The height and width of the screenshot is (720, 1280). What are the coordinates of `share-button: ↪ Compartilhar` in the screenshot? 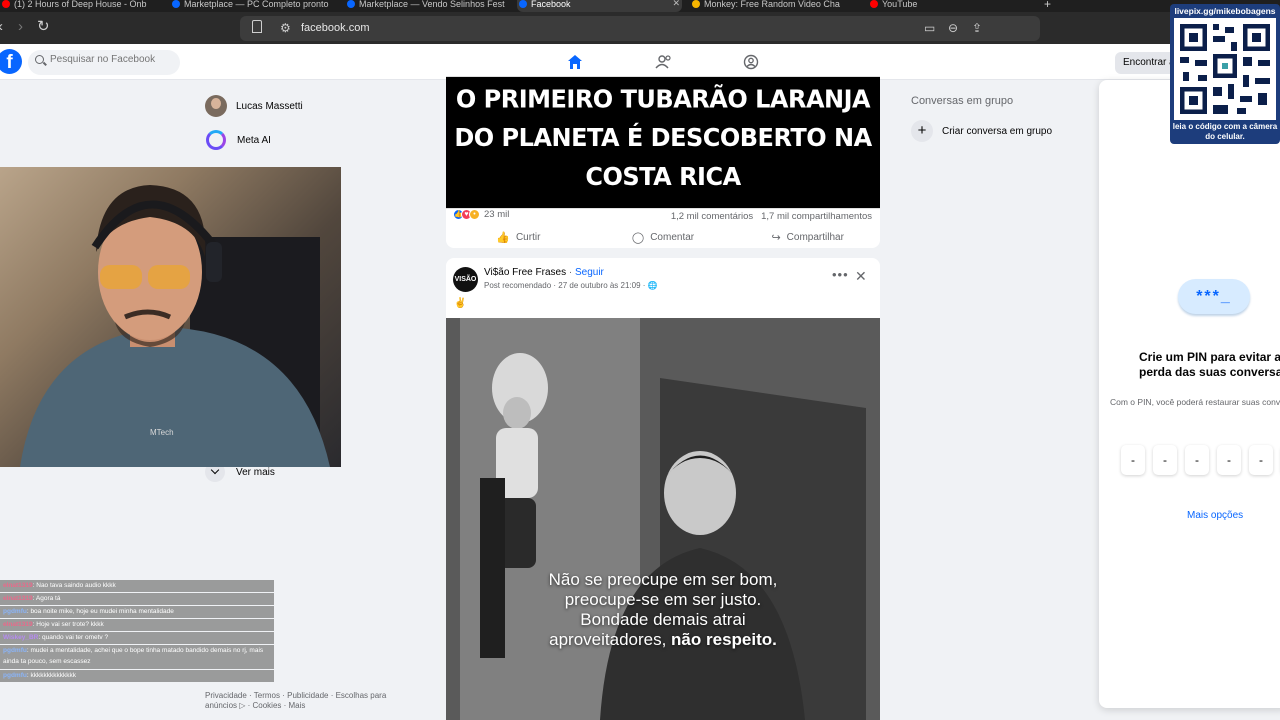 It's located at (807, 237).